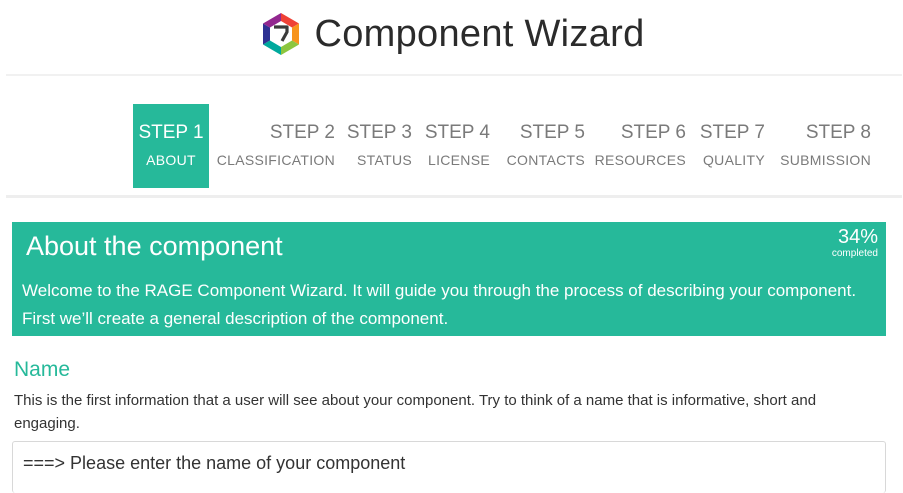 The width and height of the screenshot is (903, 493). I want to click on step-label: CONTACTS, so click(545, 160).